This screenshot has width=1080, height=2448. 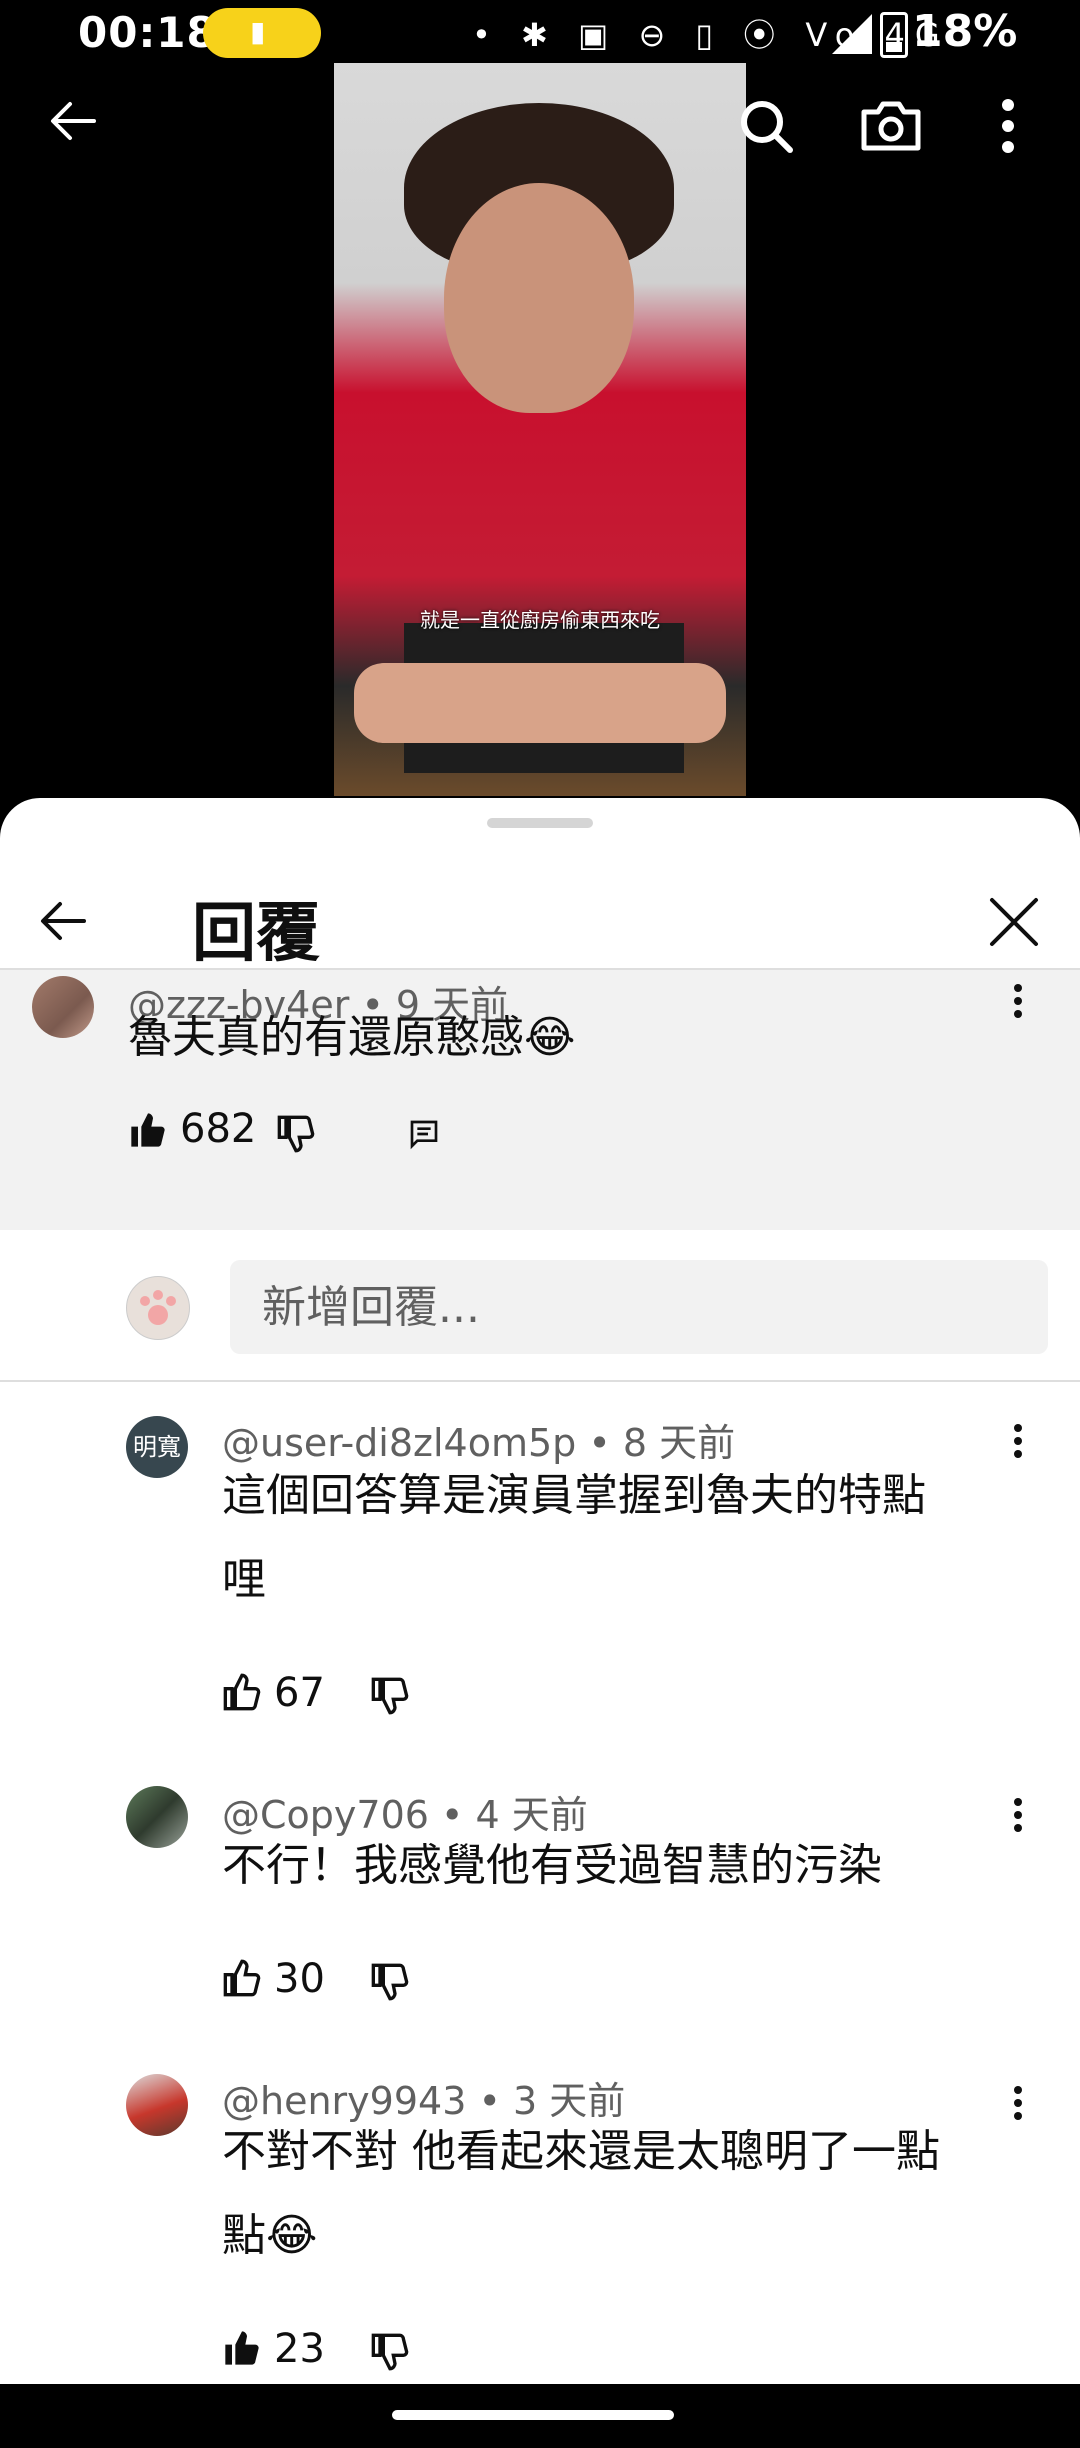 I want to click on battery-bolt-icon: ▮, so click(x=258, y=31).